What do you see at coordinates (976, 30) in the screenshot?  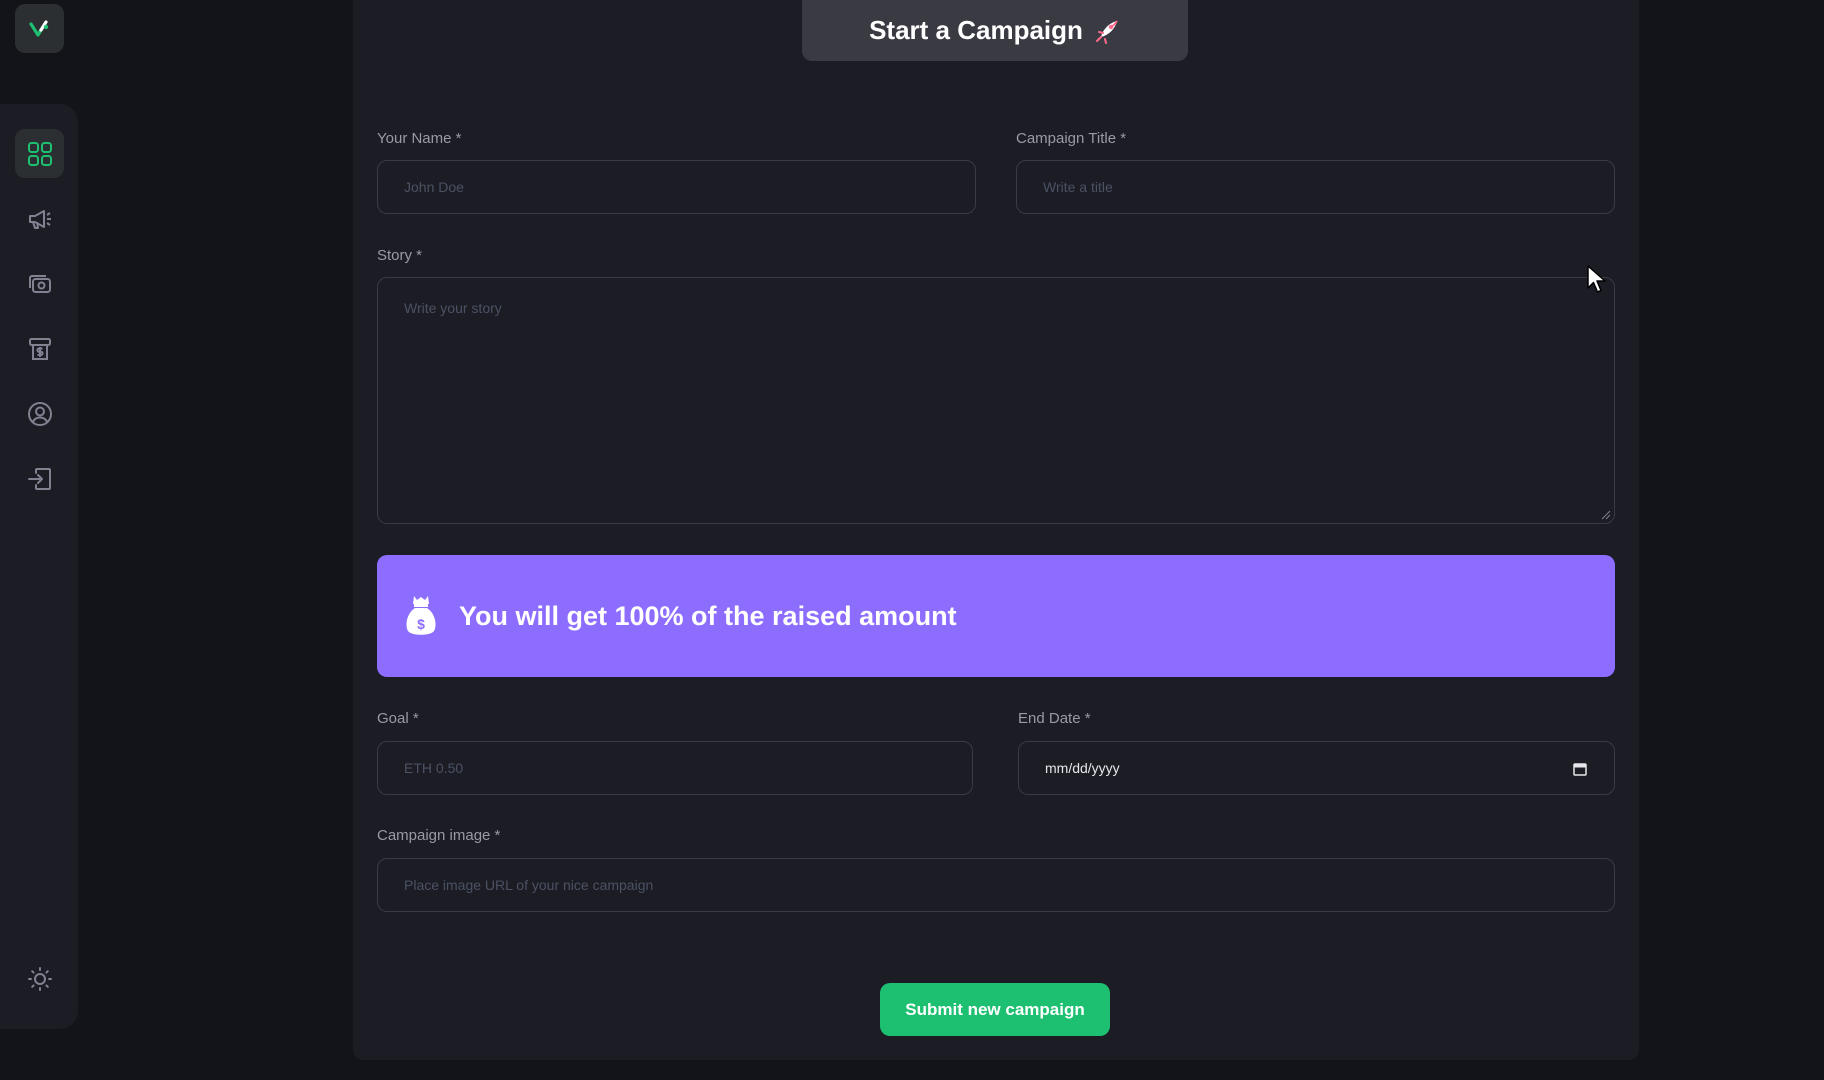 I see `page-title: Start a Campaign` at bounding box center [976, 30].